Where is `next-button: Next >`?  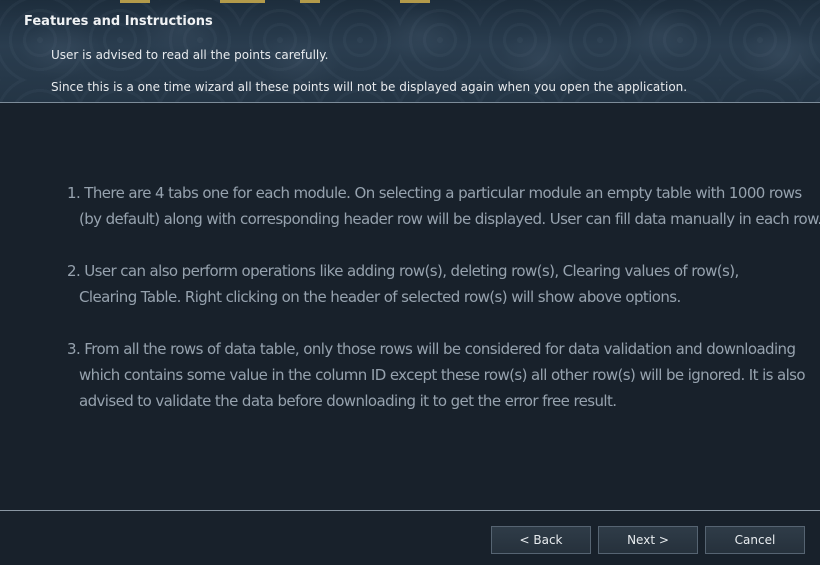
next-button: Next > is located at coordinates (648, 540).